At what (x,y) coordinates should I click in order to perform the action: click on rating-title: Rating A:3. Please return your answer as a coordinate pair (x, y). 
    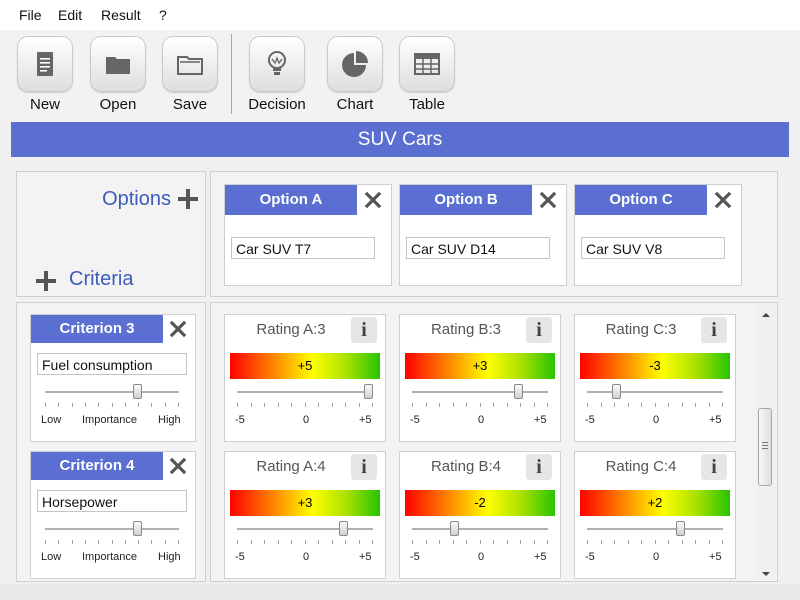
    Looking at the image, I should click on (291, 329).